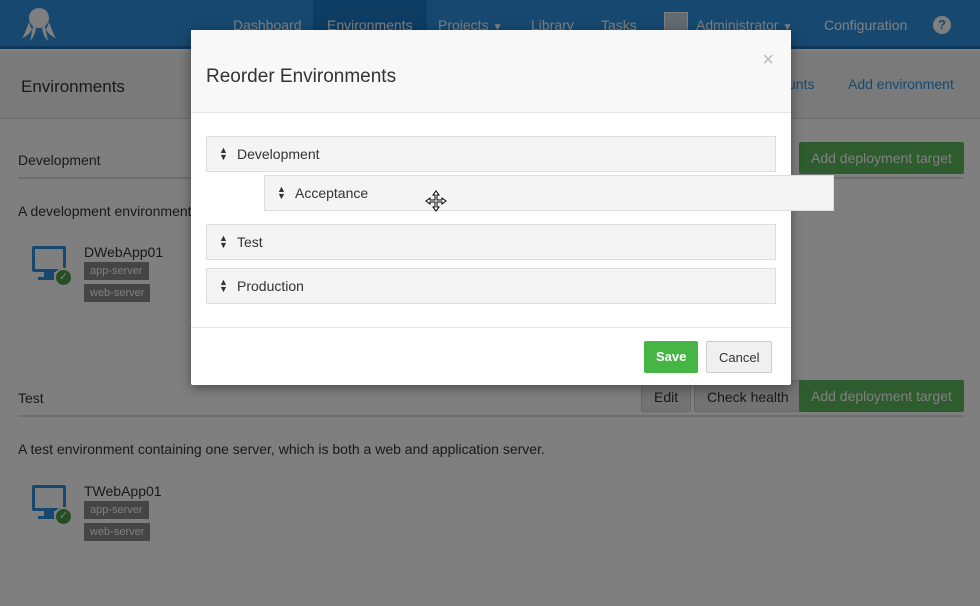 The height and width of the screenshot is (606, 980). What do you see at coordinates (270, 286) in the screenshot?
I see `row-label: Production` at bounding box center [270, 286].